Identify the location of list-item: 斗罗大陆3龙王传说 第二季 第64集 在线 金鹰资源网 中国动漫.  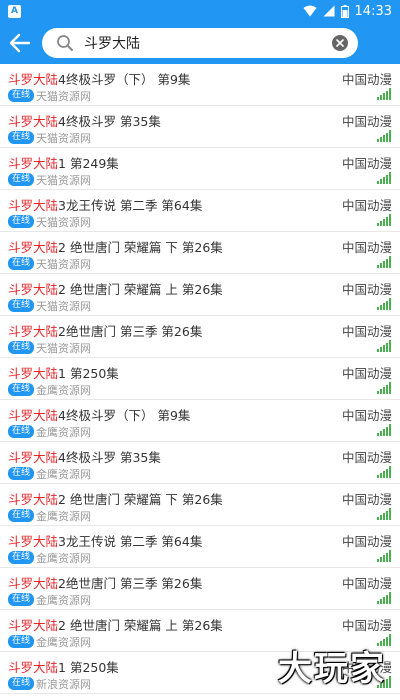
(200, 547).